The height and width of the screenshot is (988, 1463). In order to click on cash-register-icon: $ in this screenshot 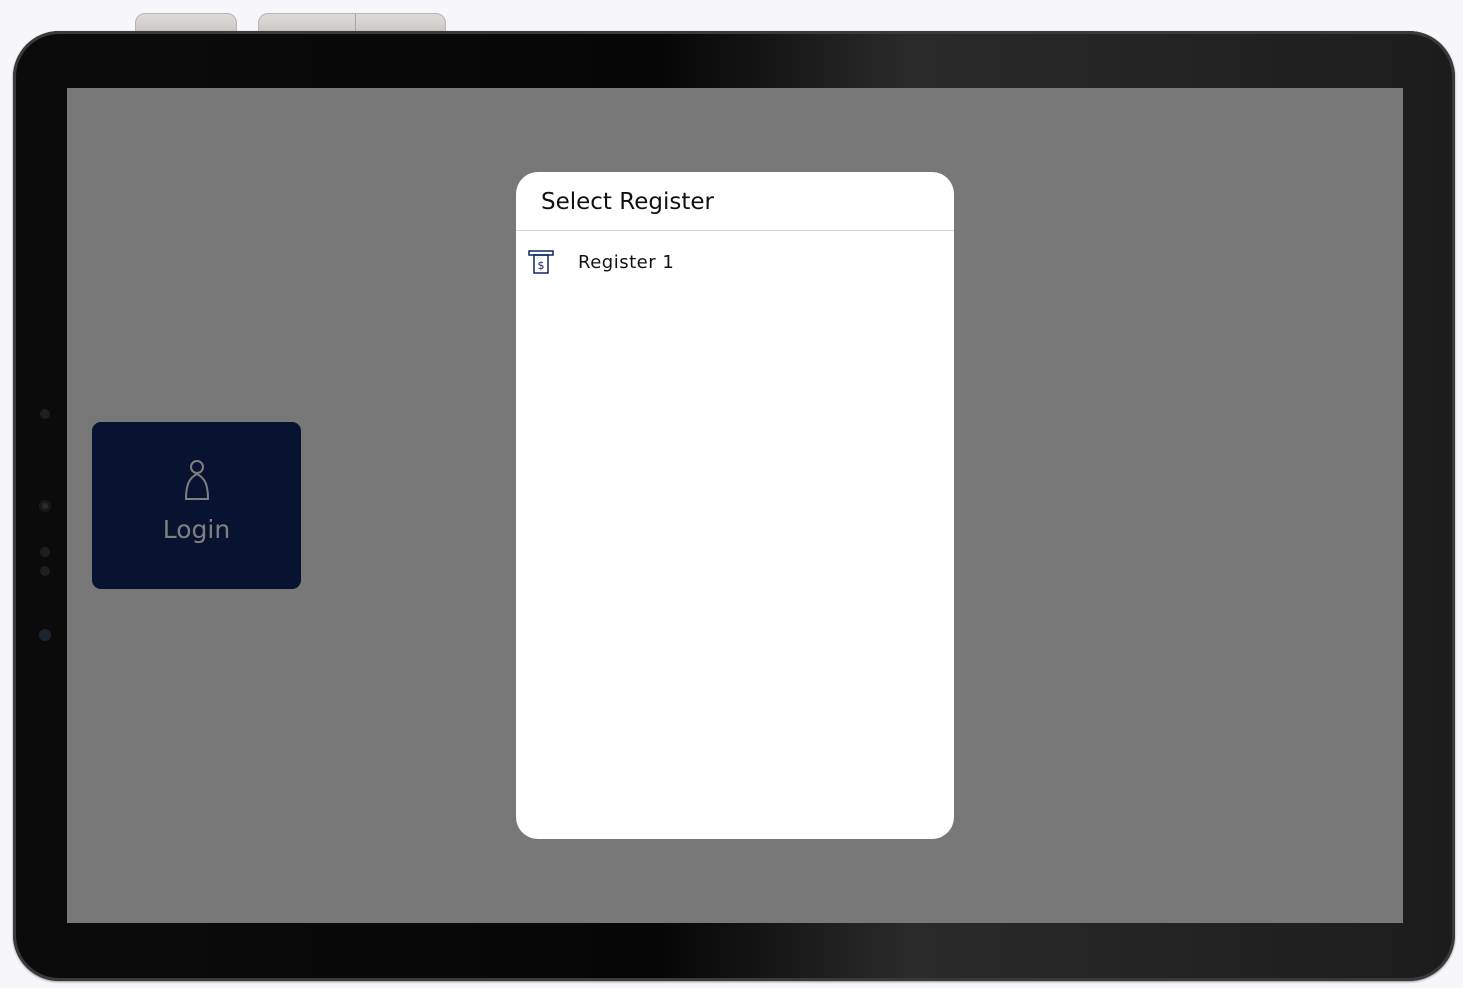, I will do `click(541, 262)`.